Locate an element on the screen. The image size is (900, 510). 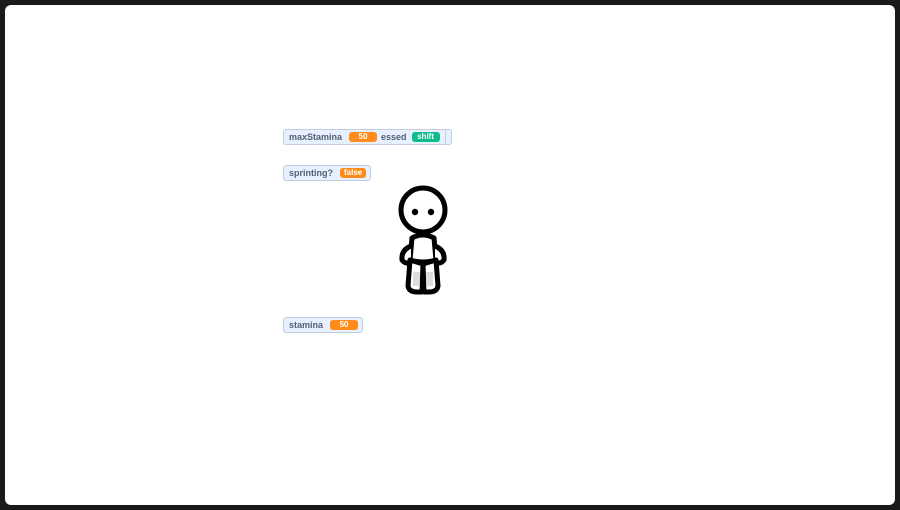
monitor-sprinting: sprinting? false is located at coordinates (327, 173).